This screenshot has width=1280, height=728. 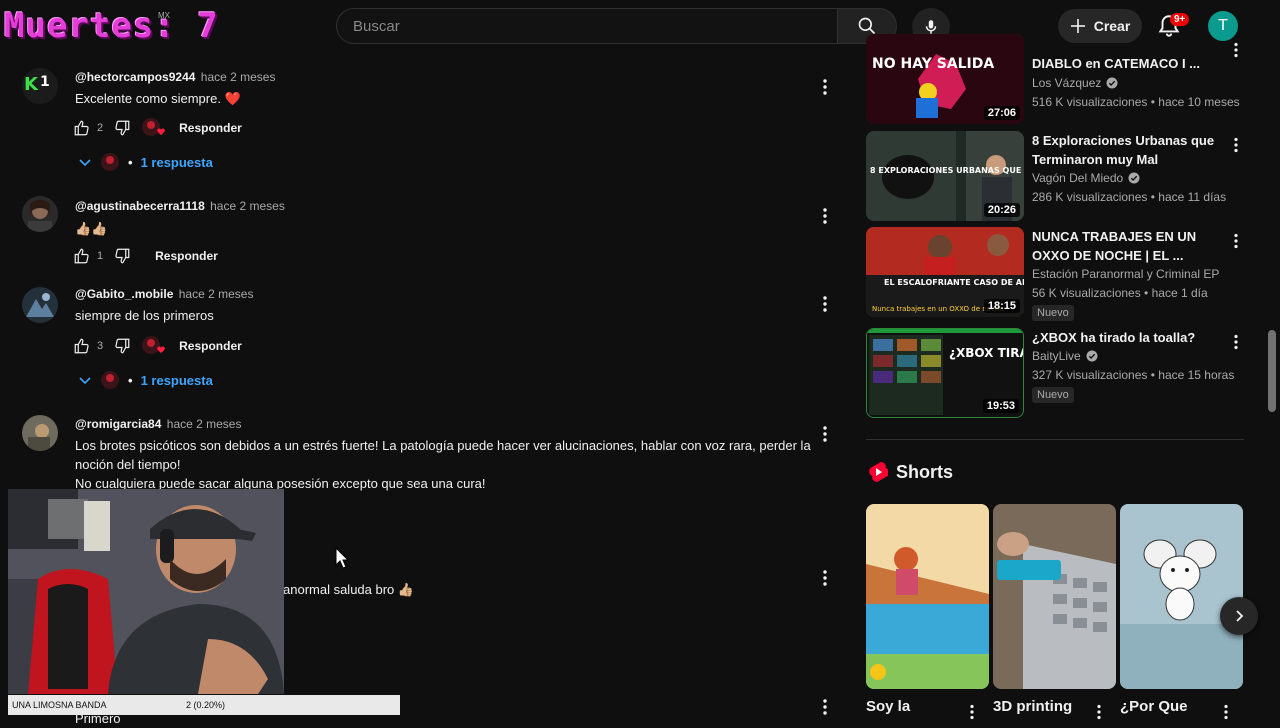 What do you see at coordinates (1112, 26) in the screenshot?
I see `create-label: Crear` at bounding box center [1112, 26].